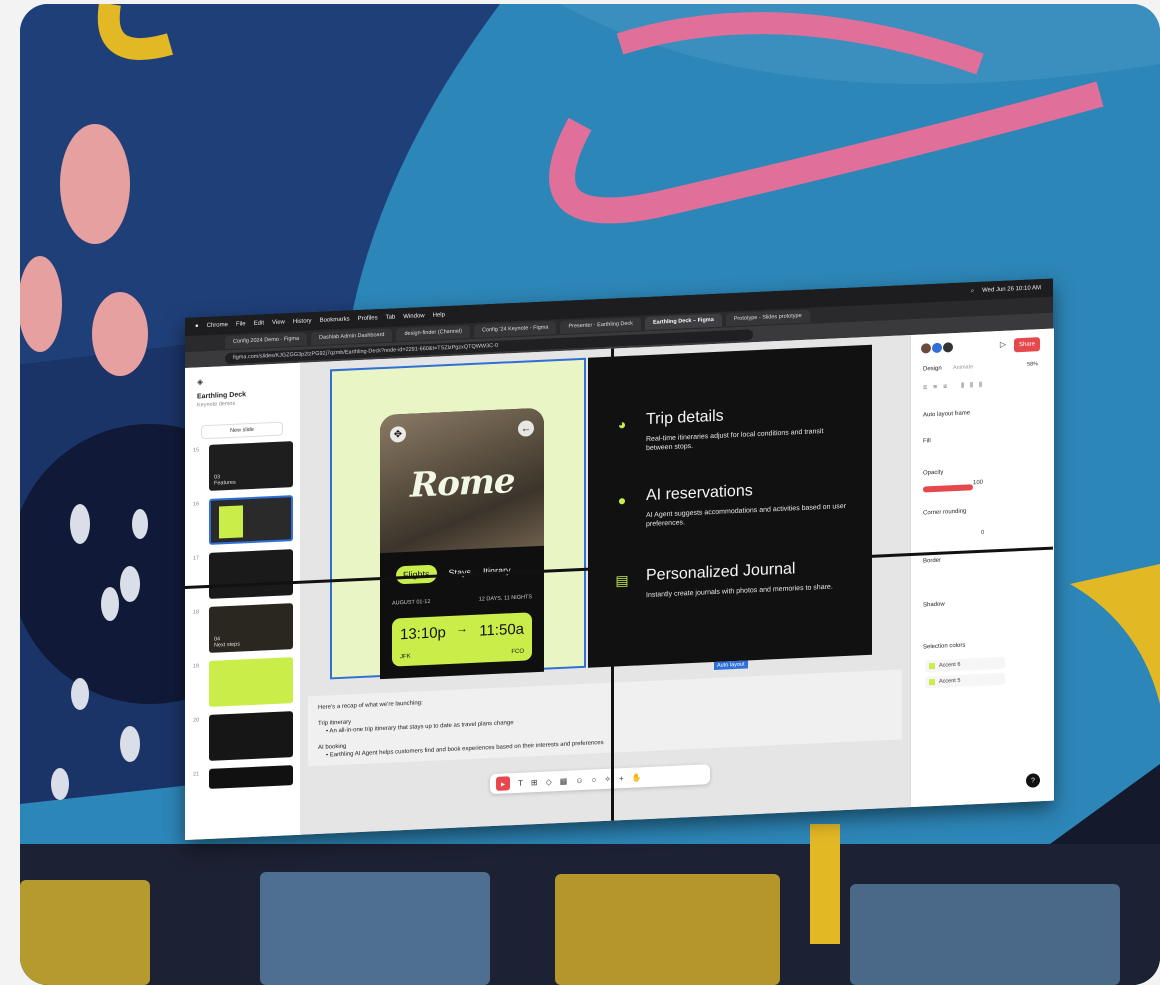 The width and height of the screenshot is (1160, 985). Describe the element at coordinates (534, 781) in the screenshot. I see `frame-tool-icon: ⊞` at that location.